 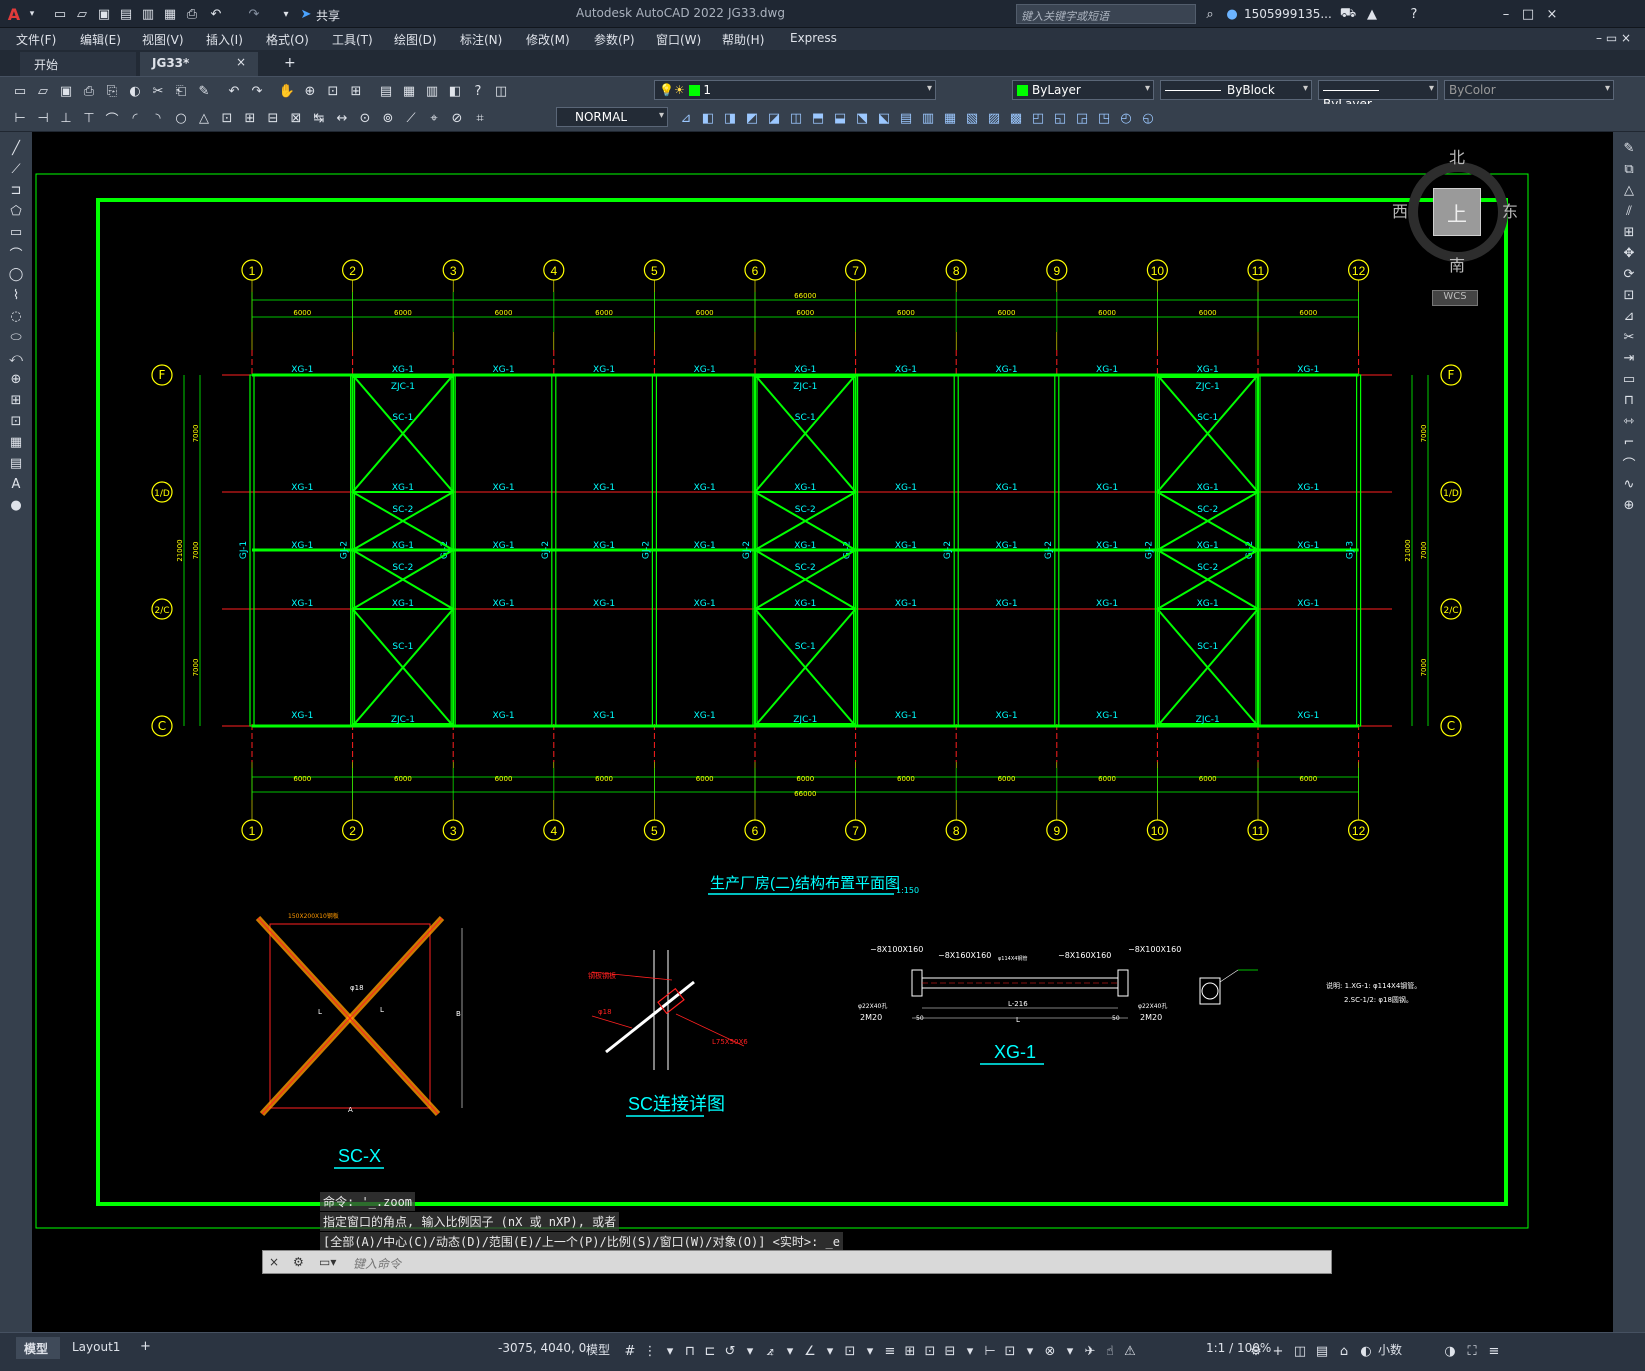 I want to click on open-icon: ▱, so click(x=82, y=14).